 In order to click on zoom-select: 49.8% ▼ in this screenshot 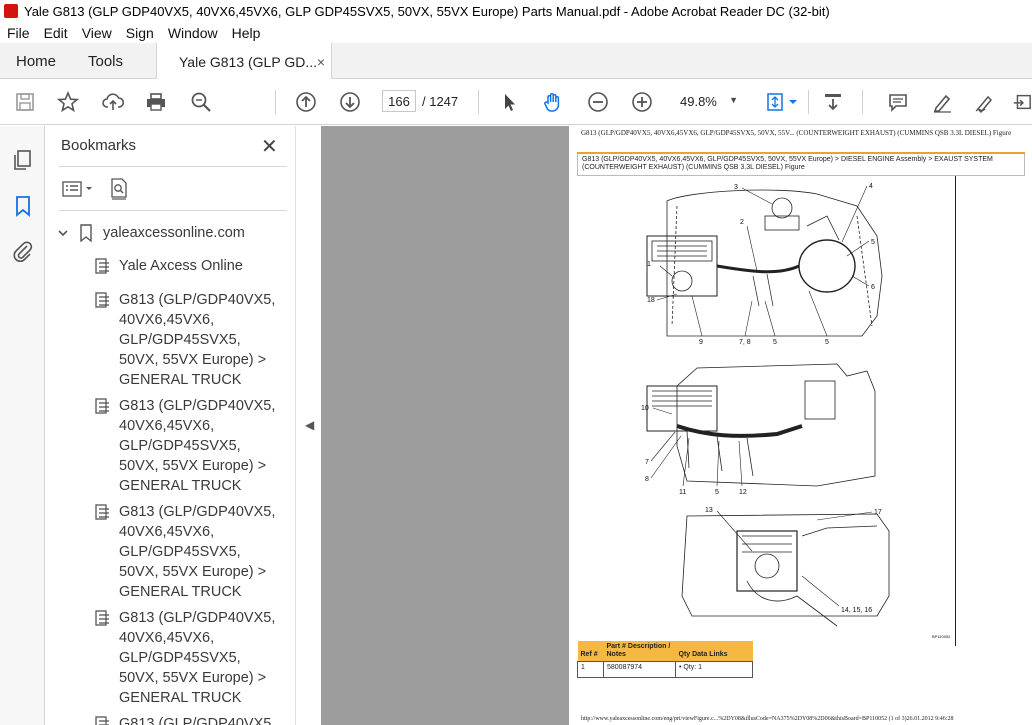, I will do `click(708, 101)`.